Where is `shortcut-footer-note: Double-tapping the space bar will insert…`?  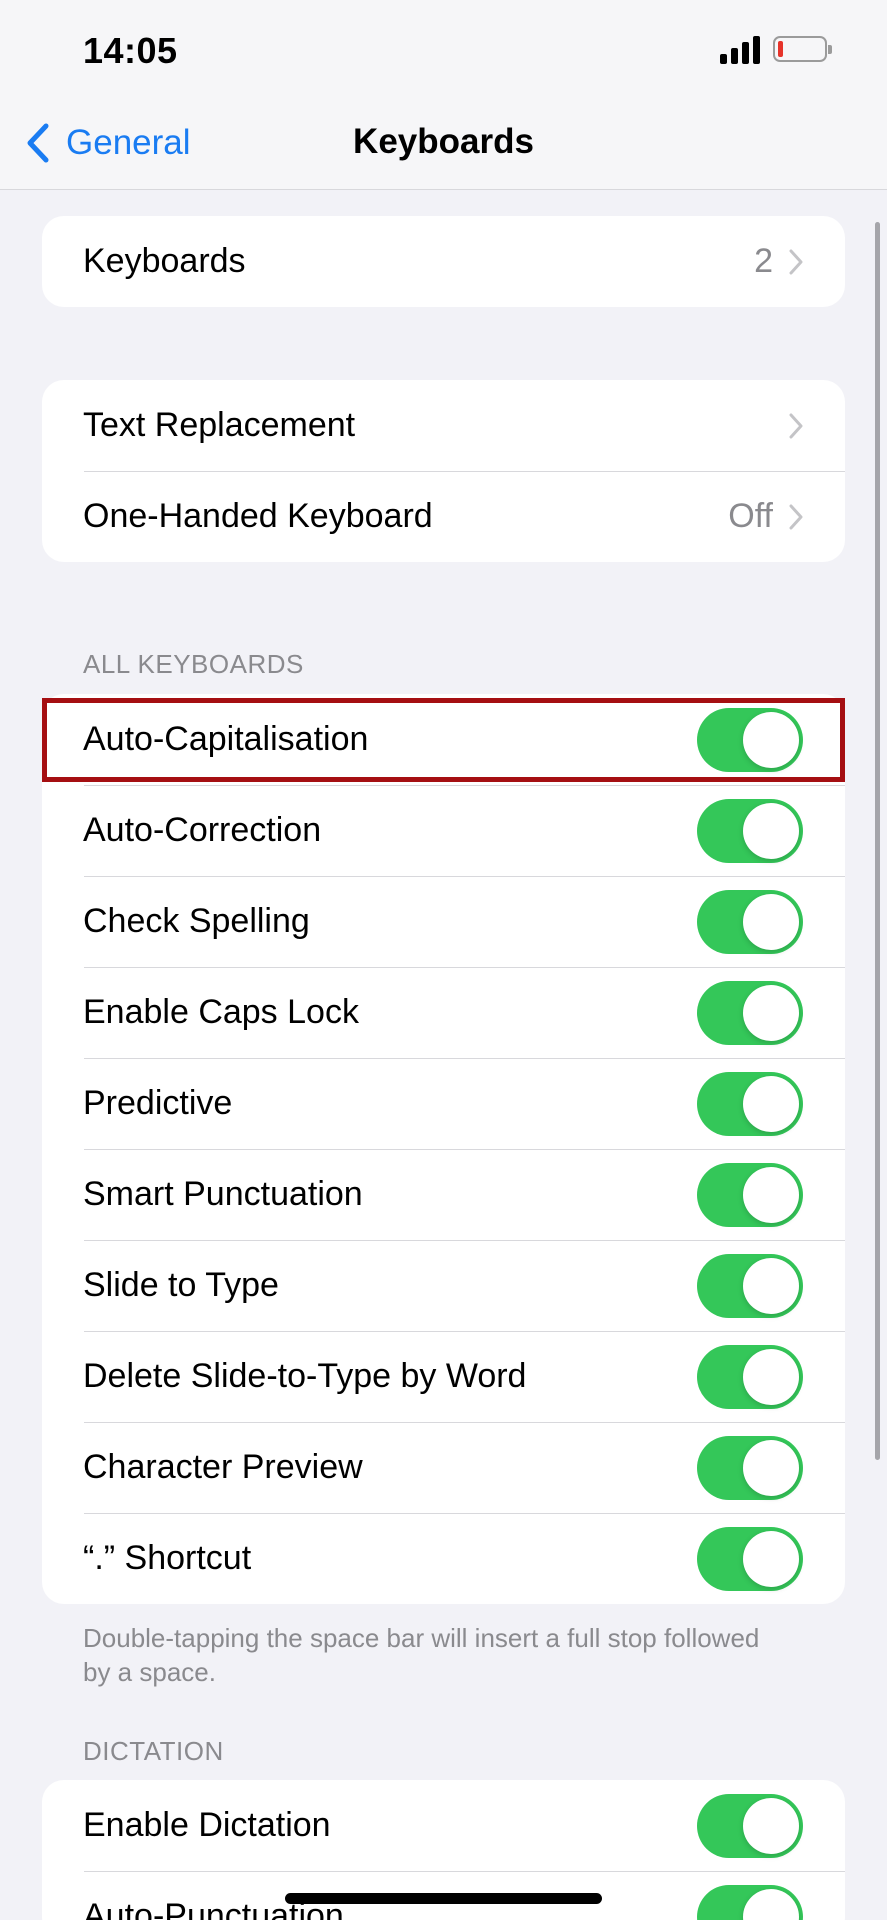 shortcut-footer-note: Double-tapping the space bar will insert… is located at coordinates (421, 1655).